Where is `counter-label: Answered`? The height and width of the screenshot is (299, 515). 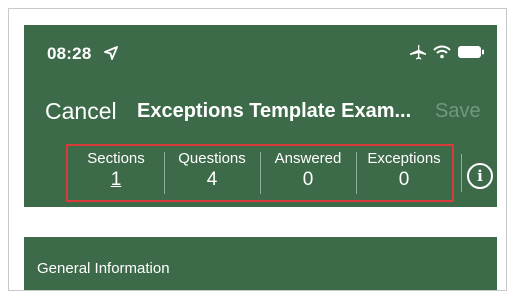
counter-label: Answered is located at coordinates (308, 158).